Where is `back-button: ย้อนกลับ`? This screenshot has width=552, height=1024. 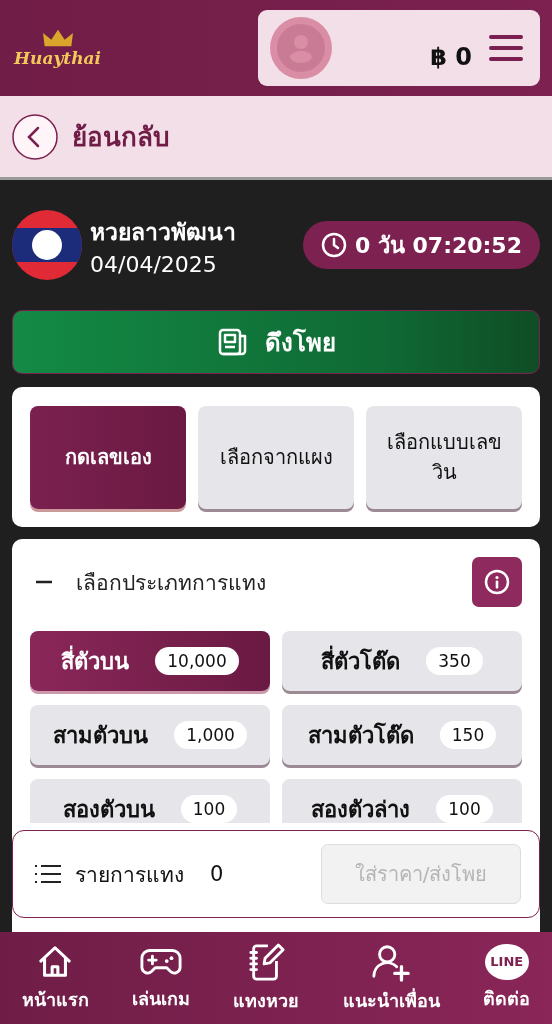 back-button: ย้อนกลับ is located at coordinates (91, 136).